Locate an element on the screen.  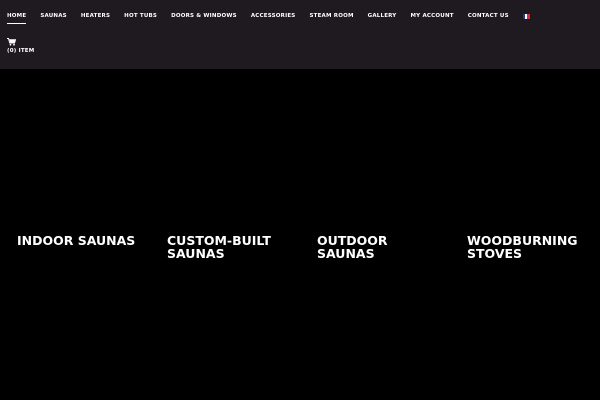
nav-item-heaters: HEATERS is located at coordinates (95, 16).